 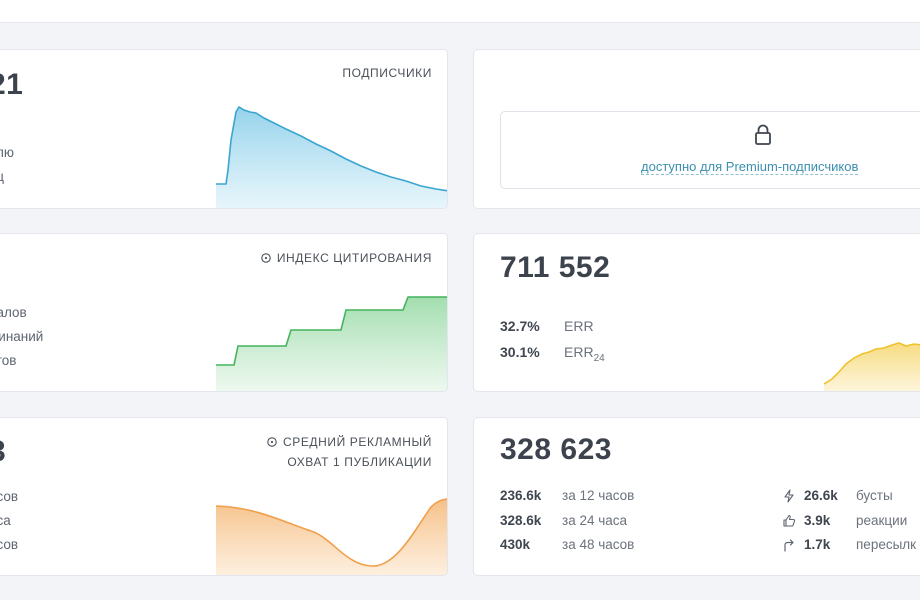 I want to click on subscribers-title: подписчики, so click(x=387, y=73).